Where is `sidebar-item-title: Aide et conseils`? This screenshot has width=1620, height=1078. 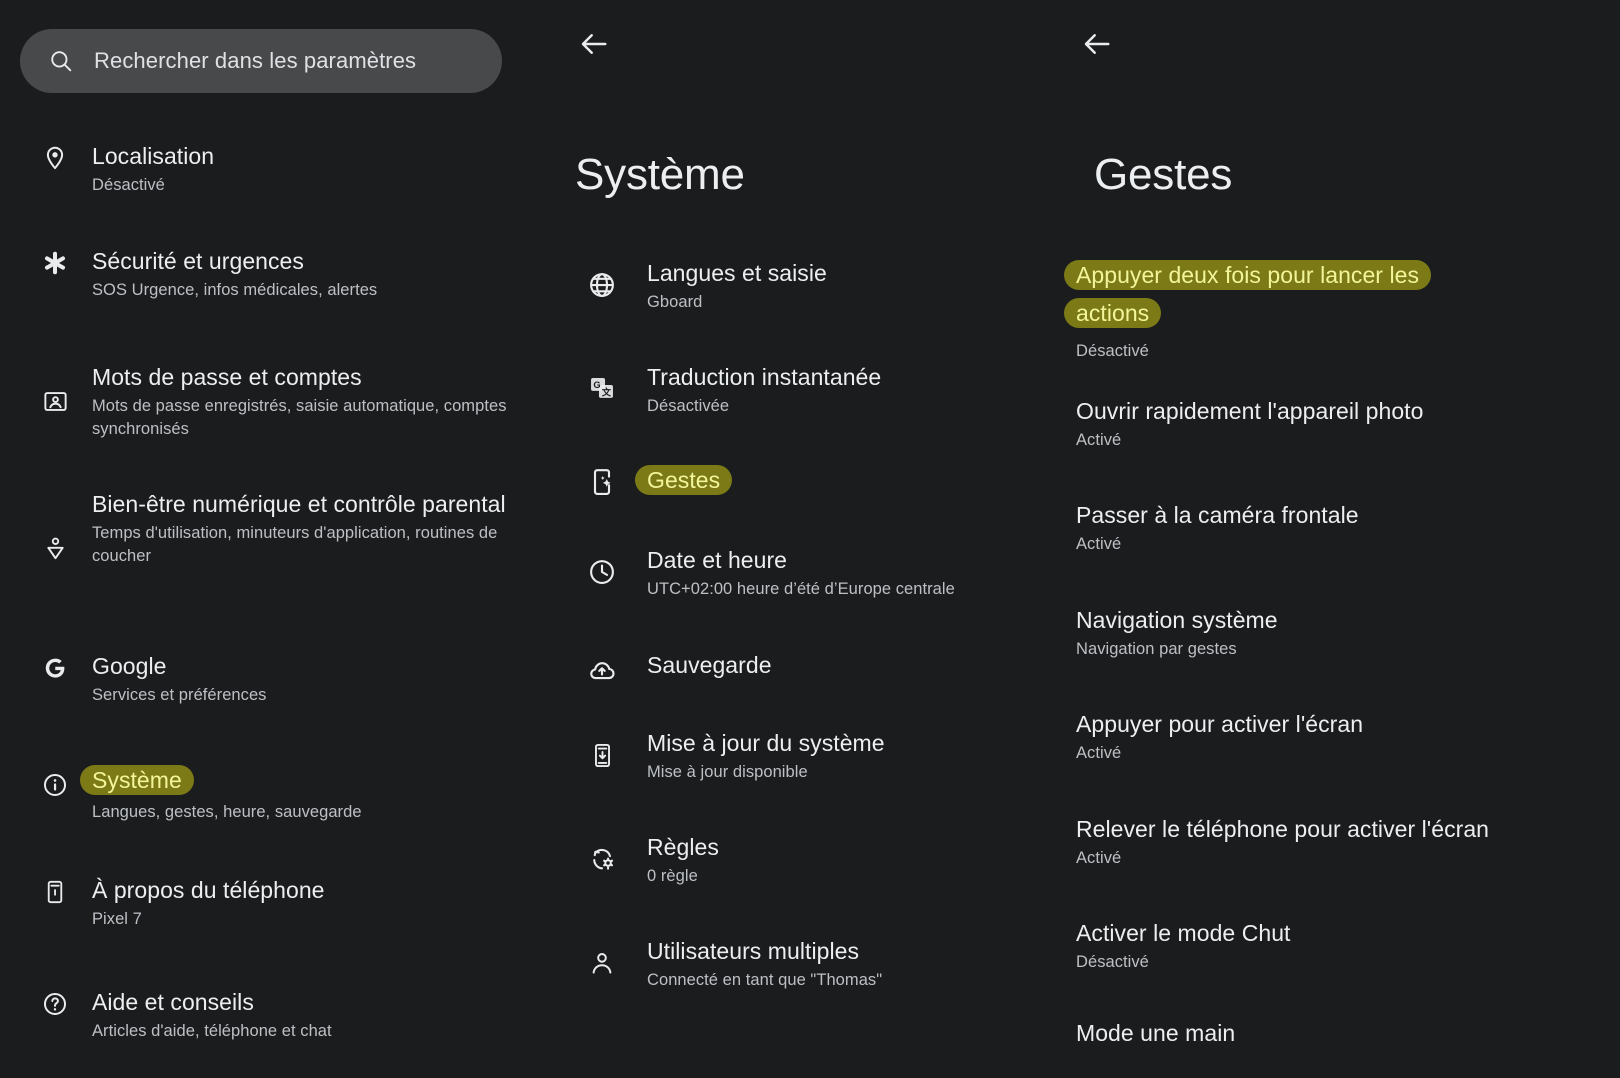
sidebar-item-title: Aide et conseils is located at coordinates (173, 1002).